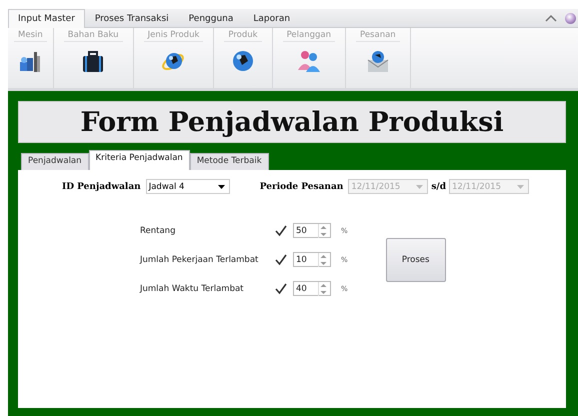 Image resolution: width=578 pixels, height=416 pixels. I want to click on criterion-label: Jumlah Pekerjaan Terlambat, so click(200, 259).